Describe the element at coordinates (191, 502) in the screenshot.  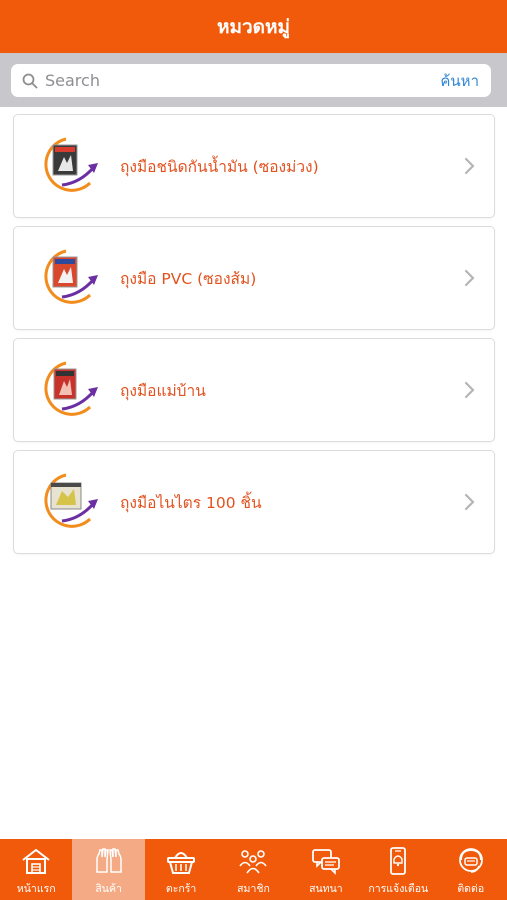
I see `category-label: ถุงมือไนไตร 100 ชิ้น` at that location.